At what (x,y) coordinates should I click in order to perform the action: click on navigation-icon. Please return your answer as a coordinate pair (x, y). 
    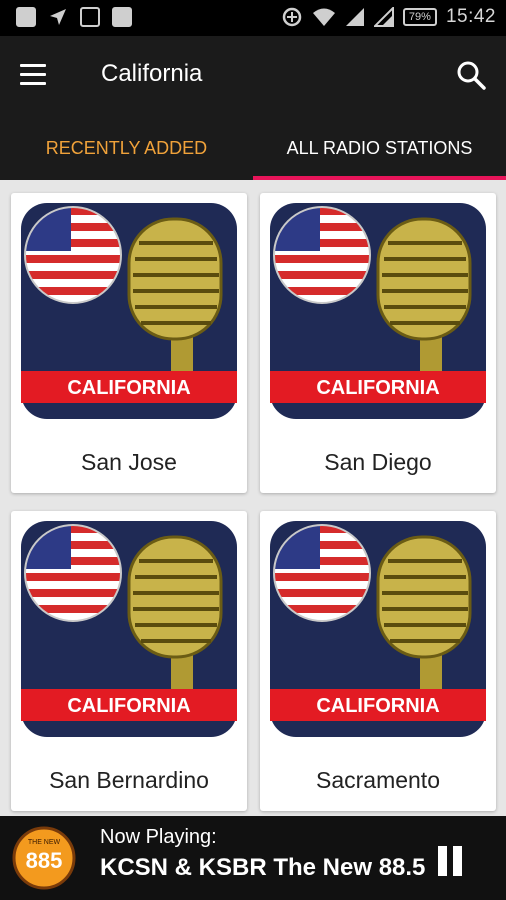
    Looking at the image, I should click on (58, 17).